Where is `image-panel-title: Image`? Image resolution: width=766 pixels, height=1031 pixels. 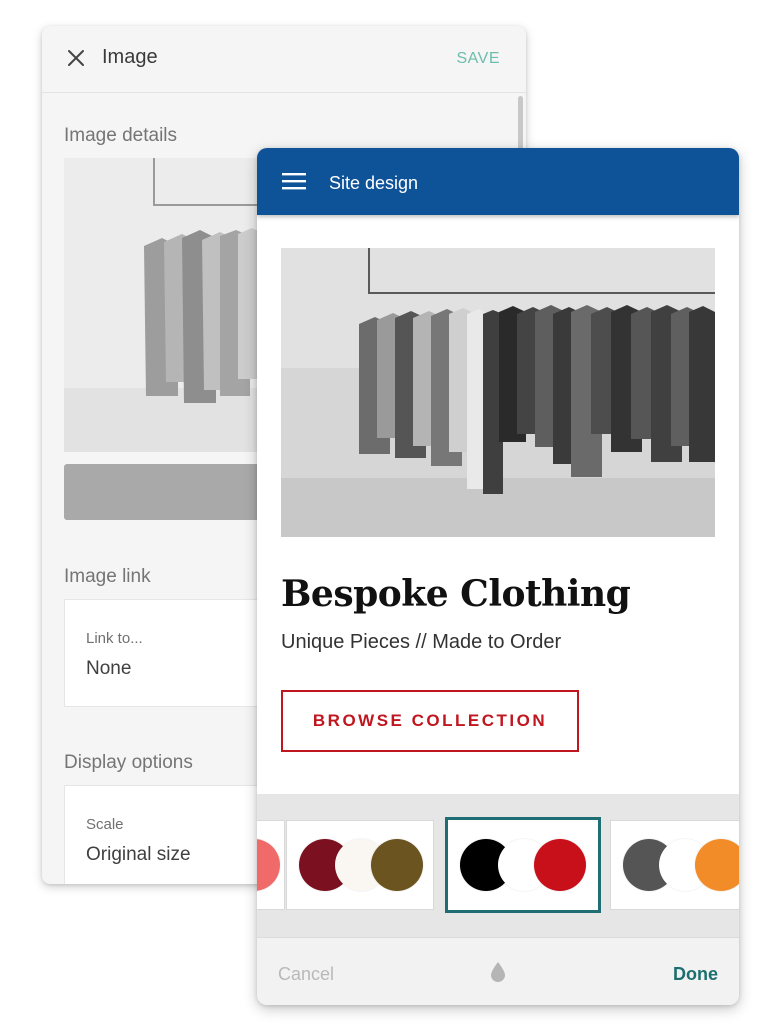 image-panel-title: Image is located at coordinates (130, 57).